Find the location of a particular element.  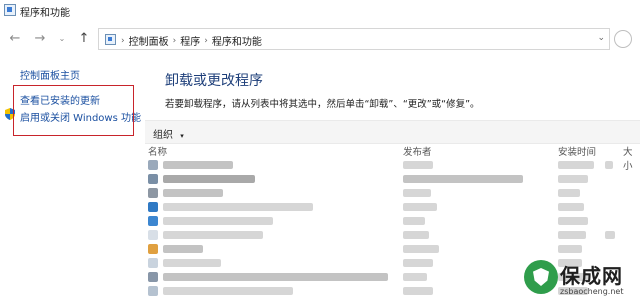

breadcrumb: › 控制面板 › 程序 › 程序和功能 is located at coordinates (191, 41).